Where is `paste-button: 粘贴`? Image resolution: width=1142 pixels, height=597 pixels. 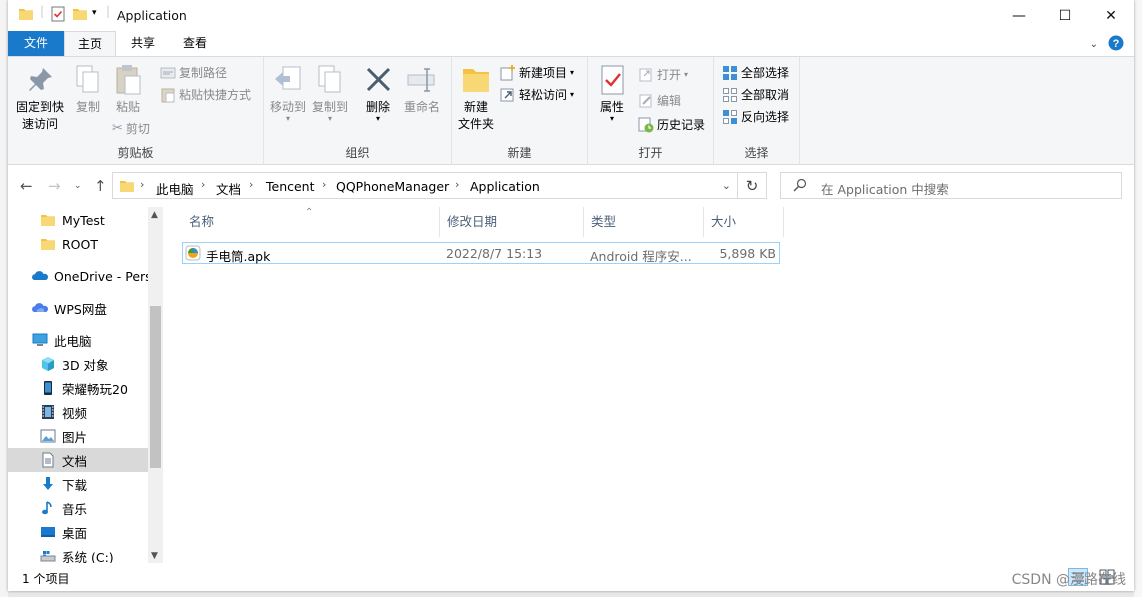
paste-button: 粘贴 is located at coordinates (128, 89).